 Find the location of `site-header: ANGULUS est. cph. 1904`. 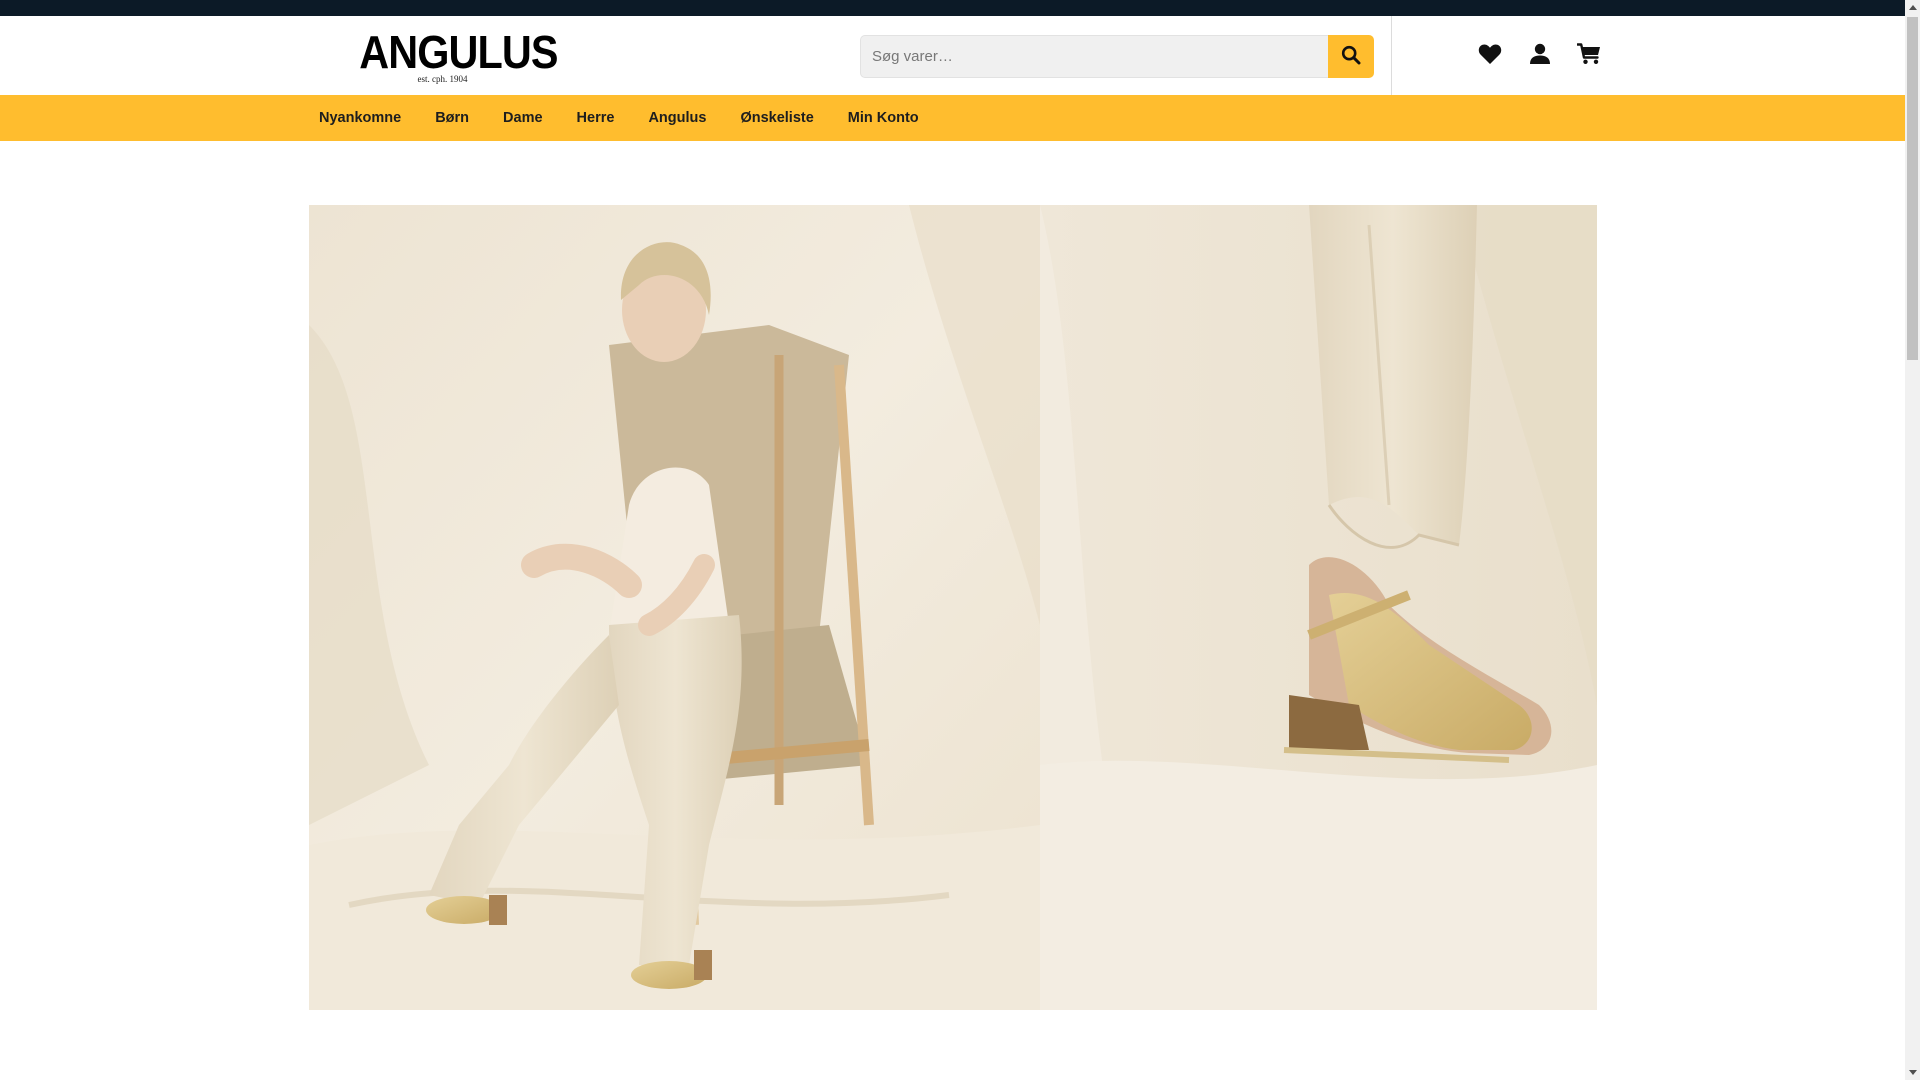

site-header: ANGULUS est. cph. 1904 is located at coordinates (952, 55).